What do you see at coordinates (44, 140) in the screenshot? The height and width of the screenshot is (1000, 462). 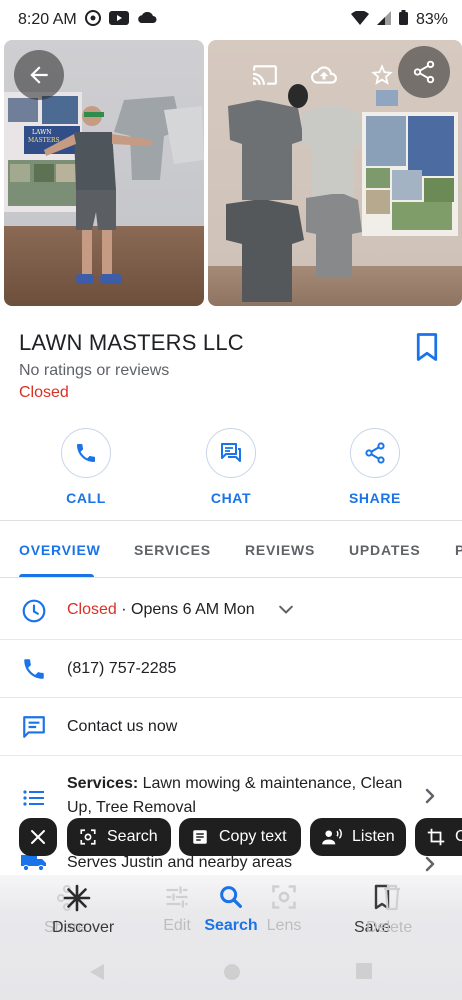 I see `photo-sign-line2: MASTERS` at bounding box center [44, 140].